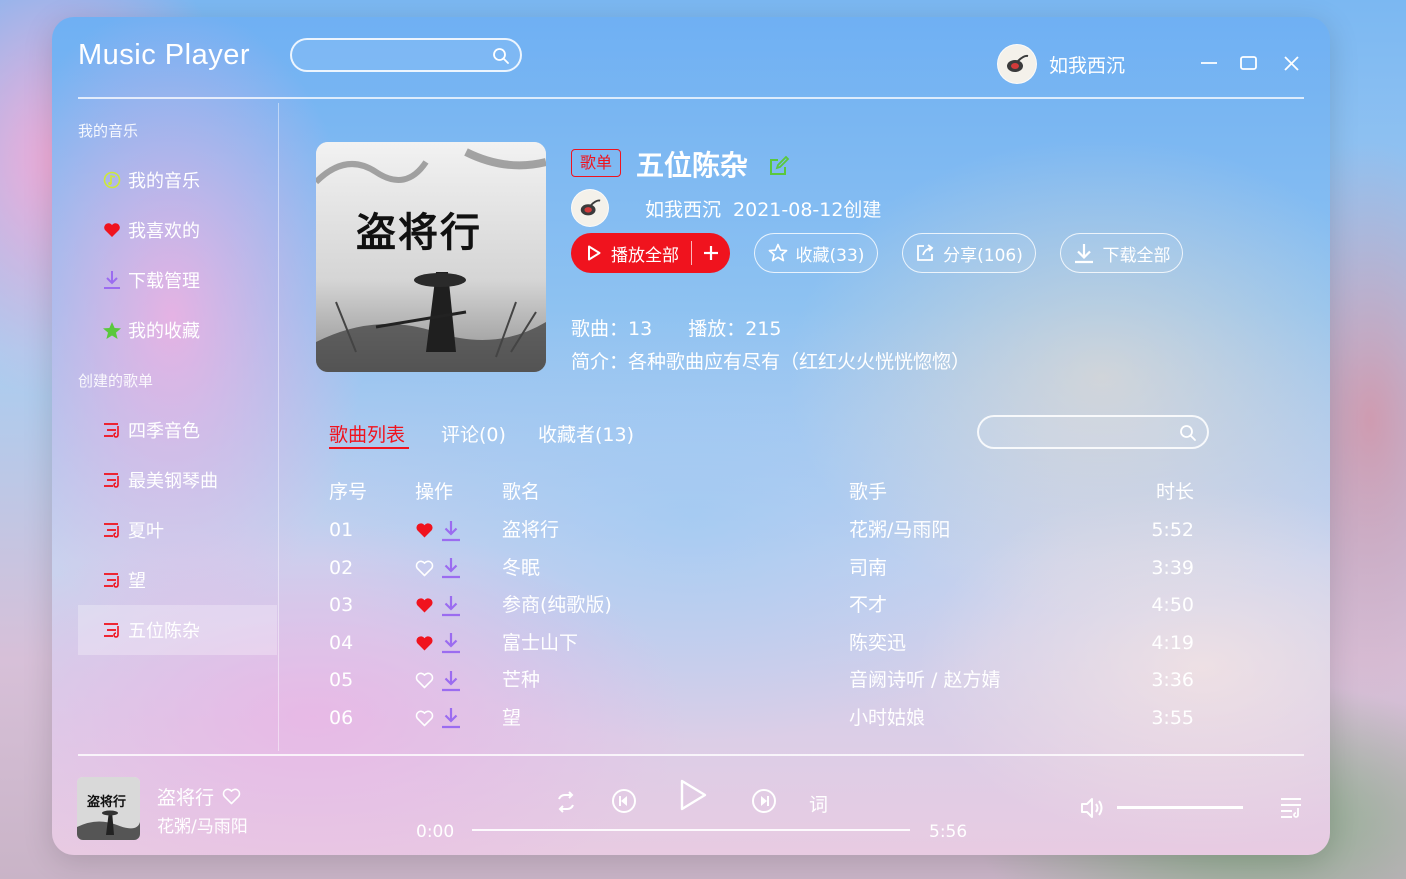 The image size is (1406, 879). Describe the element at coordinates (969, 253) in the screenshot. I see `share-button: 分享(106)` at that location.